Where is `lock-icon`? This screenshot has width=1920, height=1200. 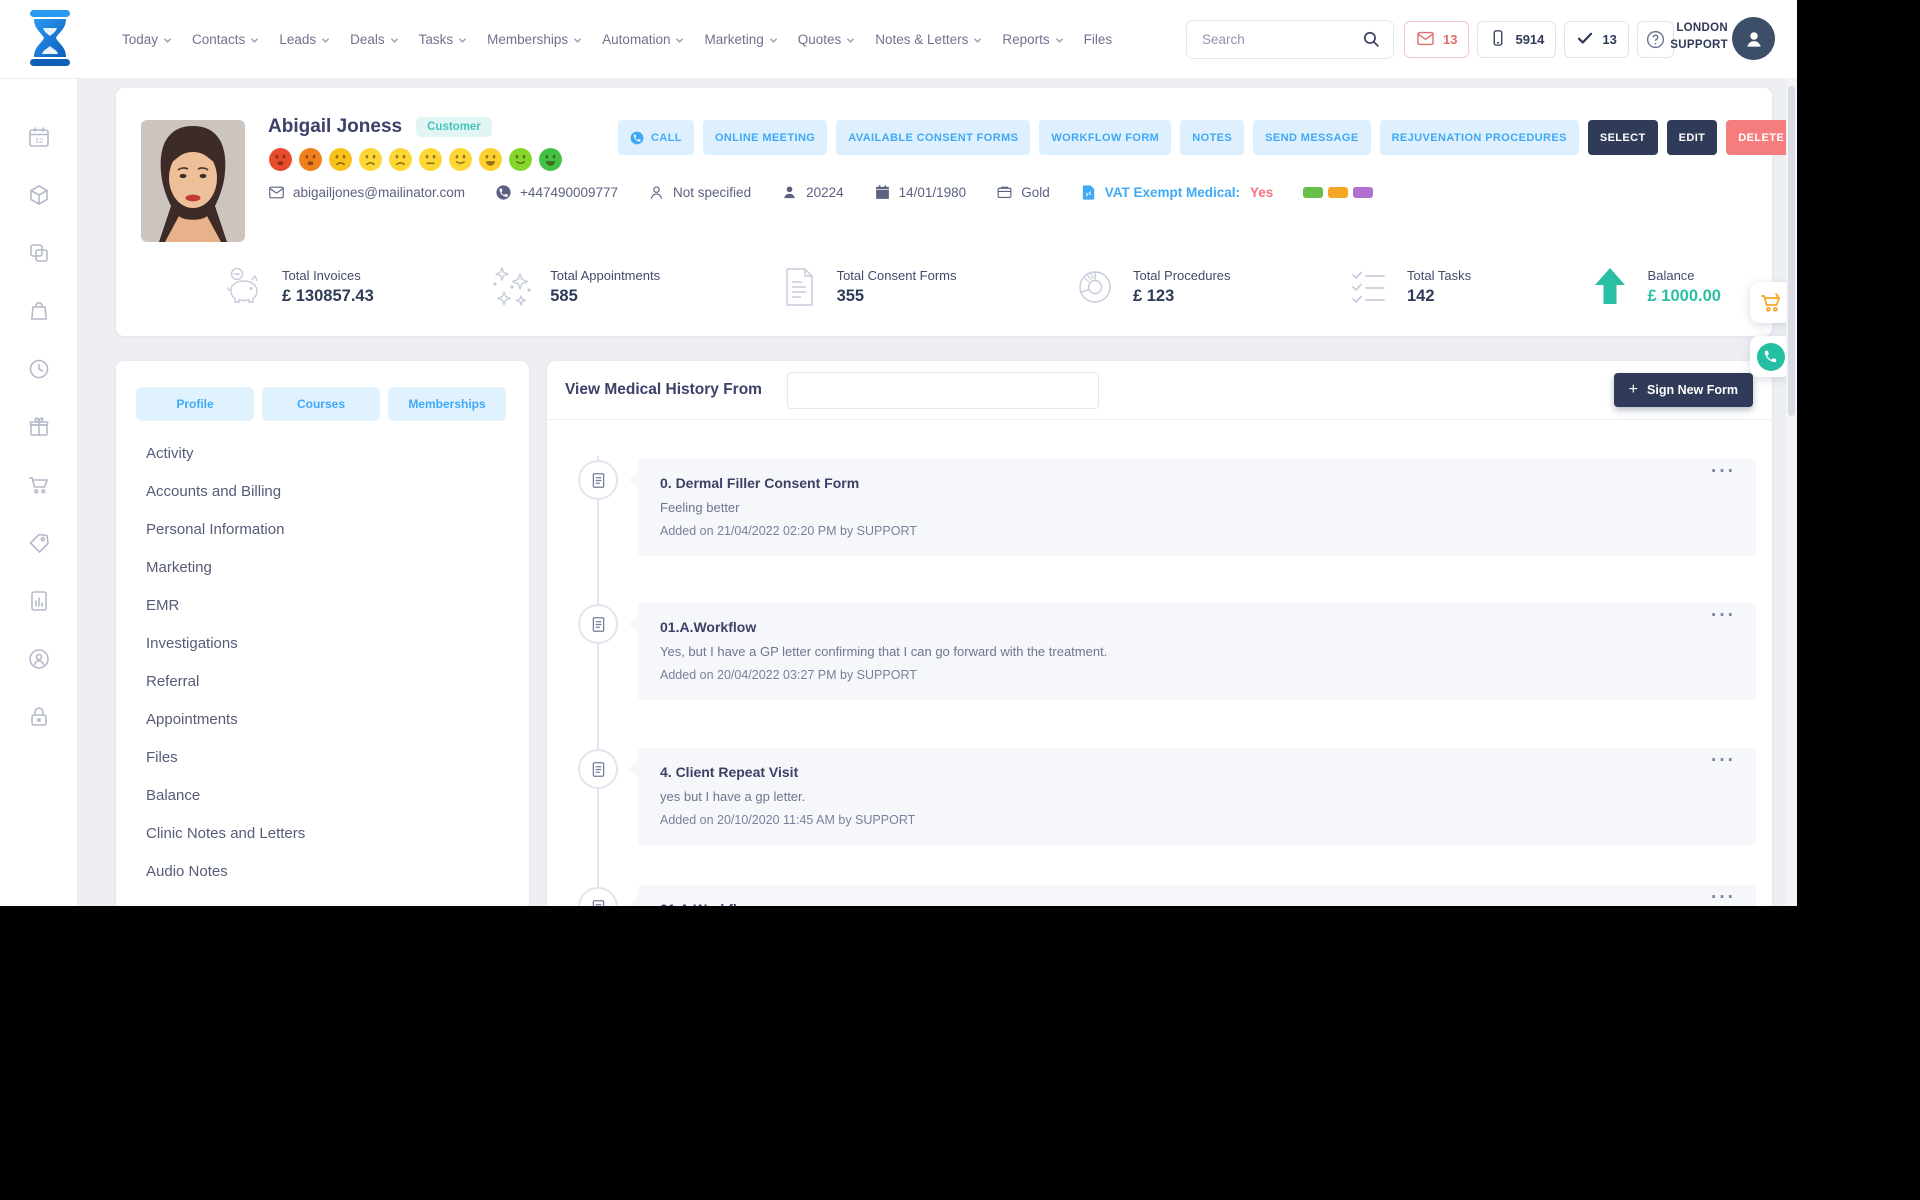 lock-icon is located at coordinates (39, 717).